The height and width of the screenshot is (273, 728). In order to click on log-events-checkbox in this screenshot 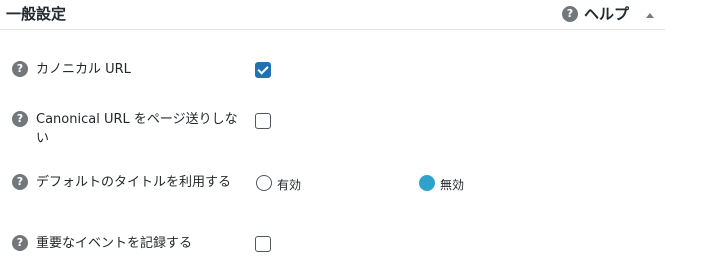, I will do `click(263, 244)`.